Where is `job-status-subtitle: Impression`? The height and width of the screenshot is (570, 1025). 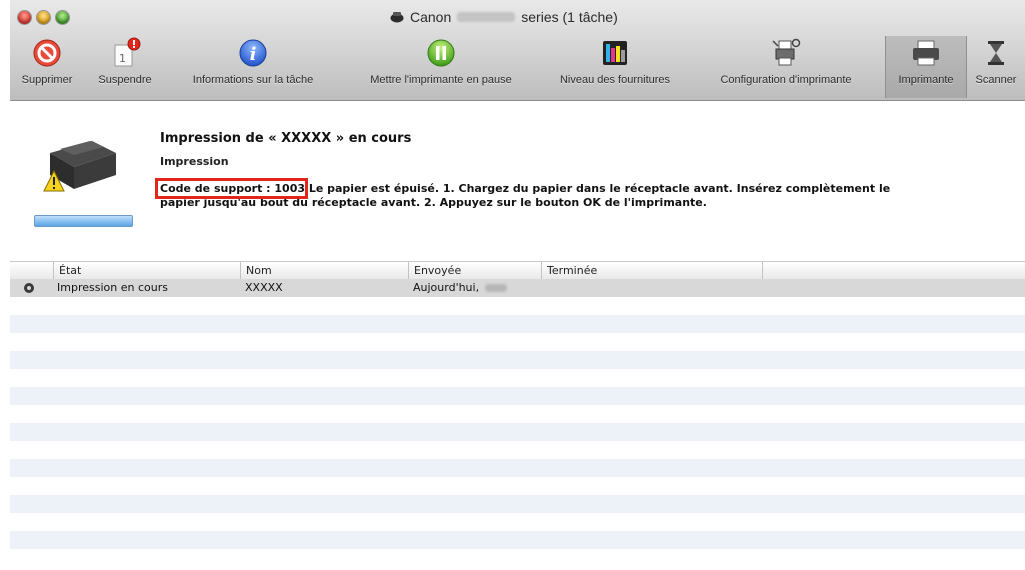 job-status-subtitle: Impression is located at coordinates (194, 161).